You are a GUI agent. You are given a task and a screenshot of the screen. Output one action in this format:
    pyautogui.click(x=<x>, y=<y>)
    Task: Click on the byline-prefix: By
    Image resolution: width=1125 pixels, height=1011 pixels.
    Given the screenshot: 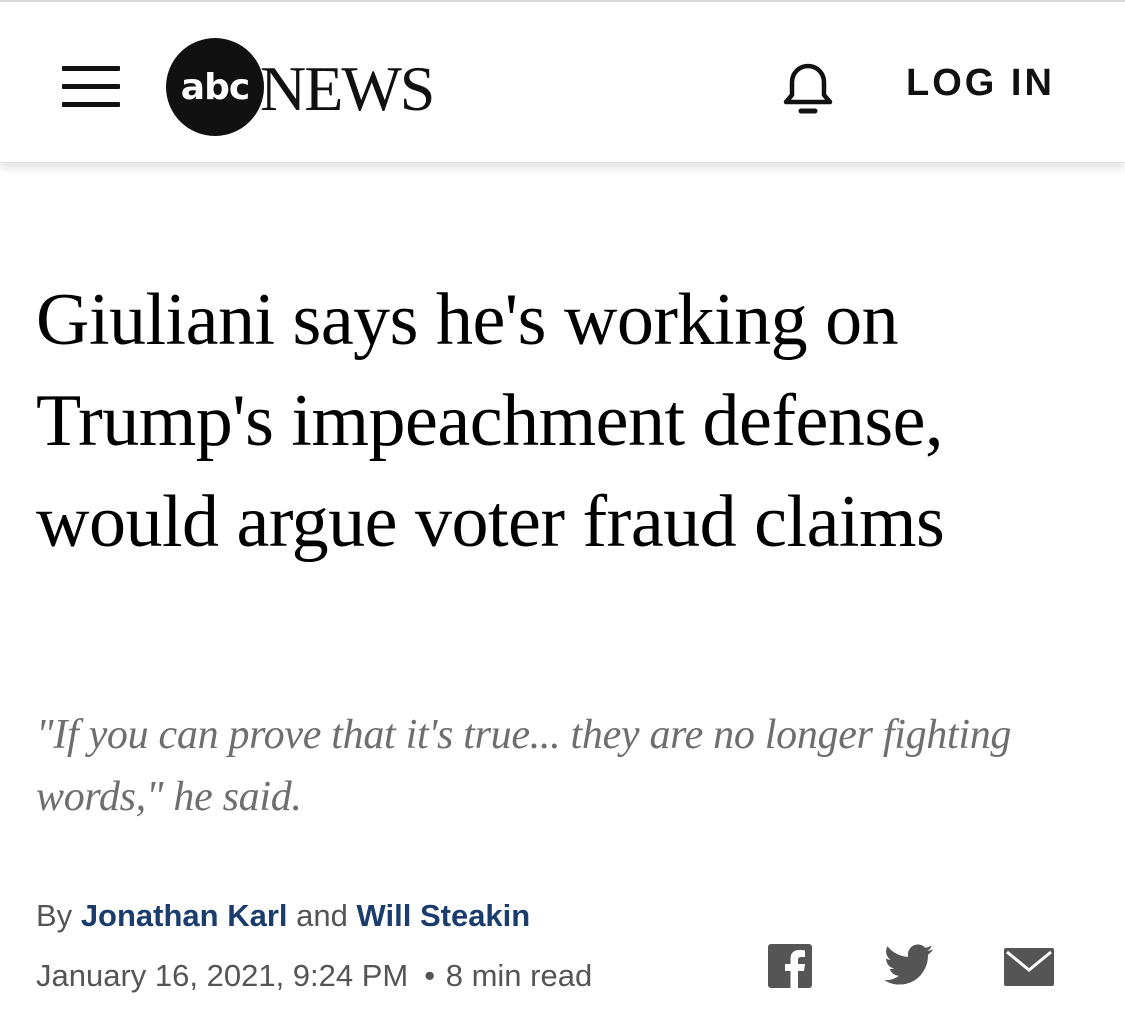 What is the action you would take?
    pyautogui.click(x=54, y=915)
    